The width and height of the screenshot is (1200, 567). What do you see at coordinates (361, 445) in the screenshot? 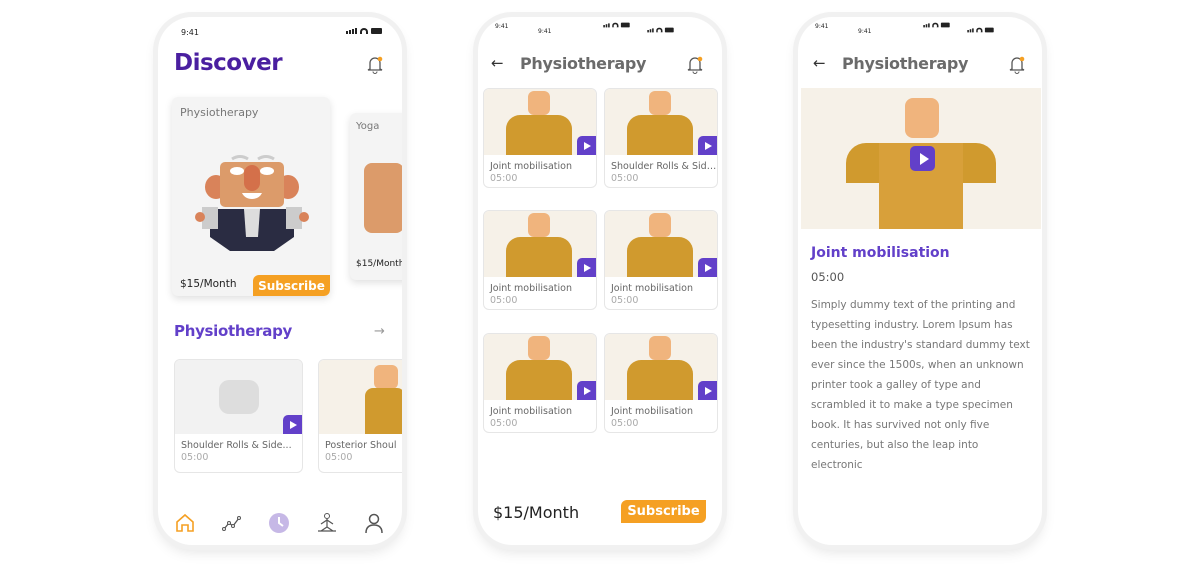
I see `video-title: Posterior Shoul` at bounding box center [361, 445].